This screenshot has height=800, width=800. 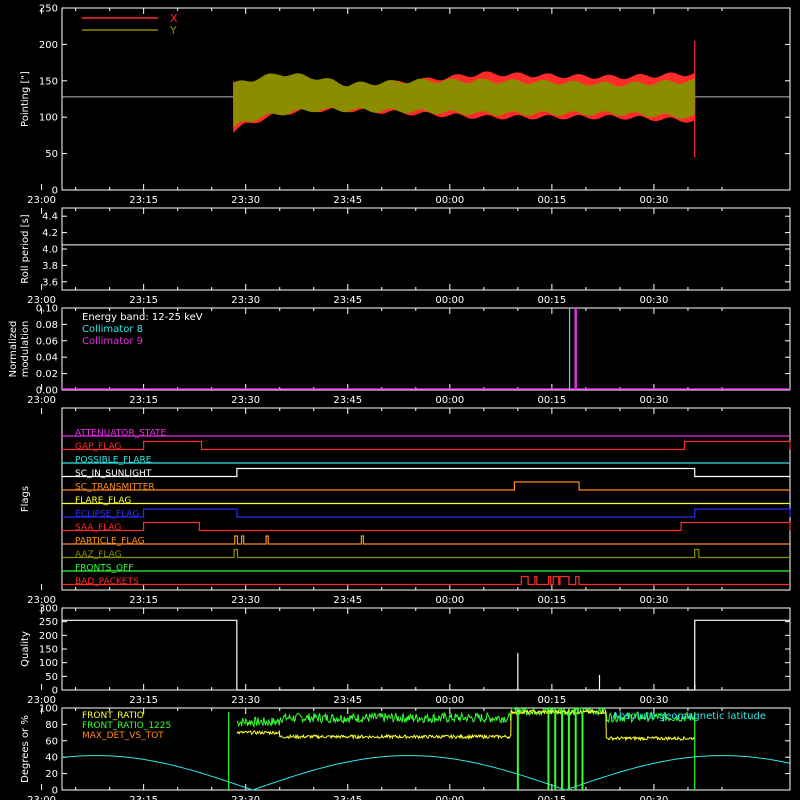 I want to click on roll-ylabel: Roll period [s], so click(x=25, y=248).